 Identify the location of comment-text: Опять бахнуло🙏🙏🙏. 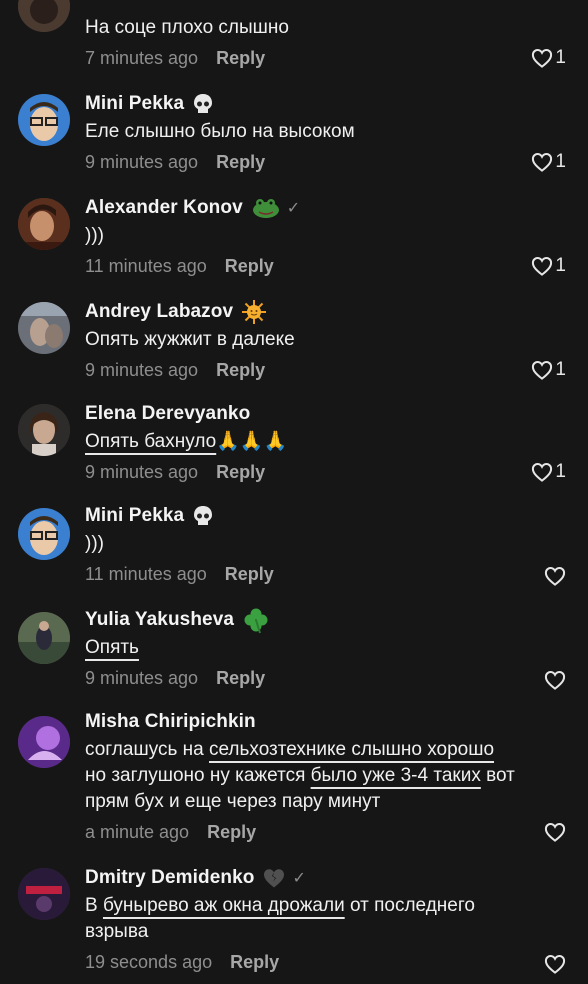
(186, 441).